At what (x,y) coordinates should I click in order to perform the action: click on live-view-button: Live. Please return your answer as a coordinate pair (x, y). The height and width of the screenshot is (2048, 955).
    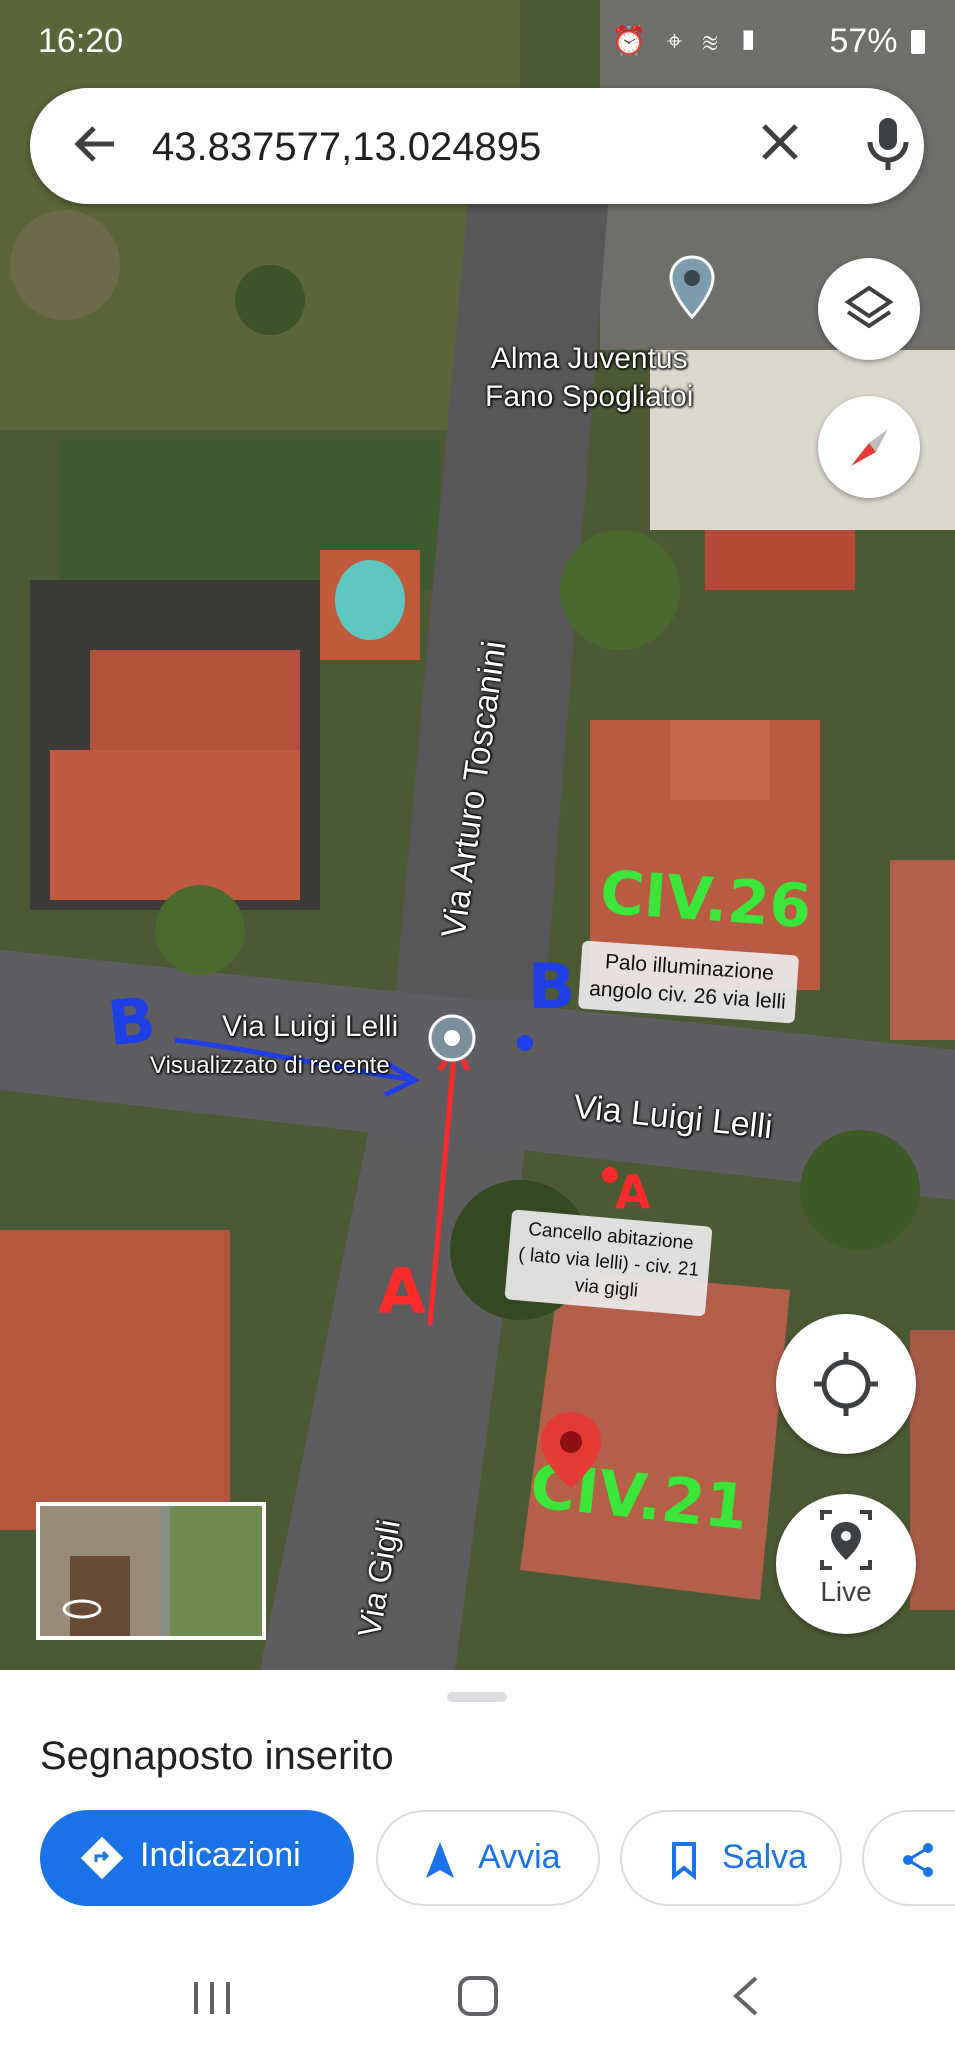
    Looking at the image, I should click on (846, 1564).